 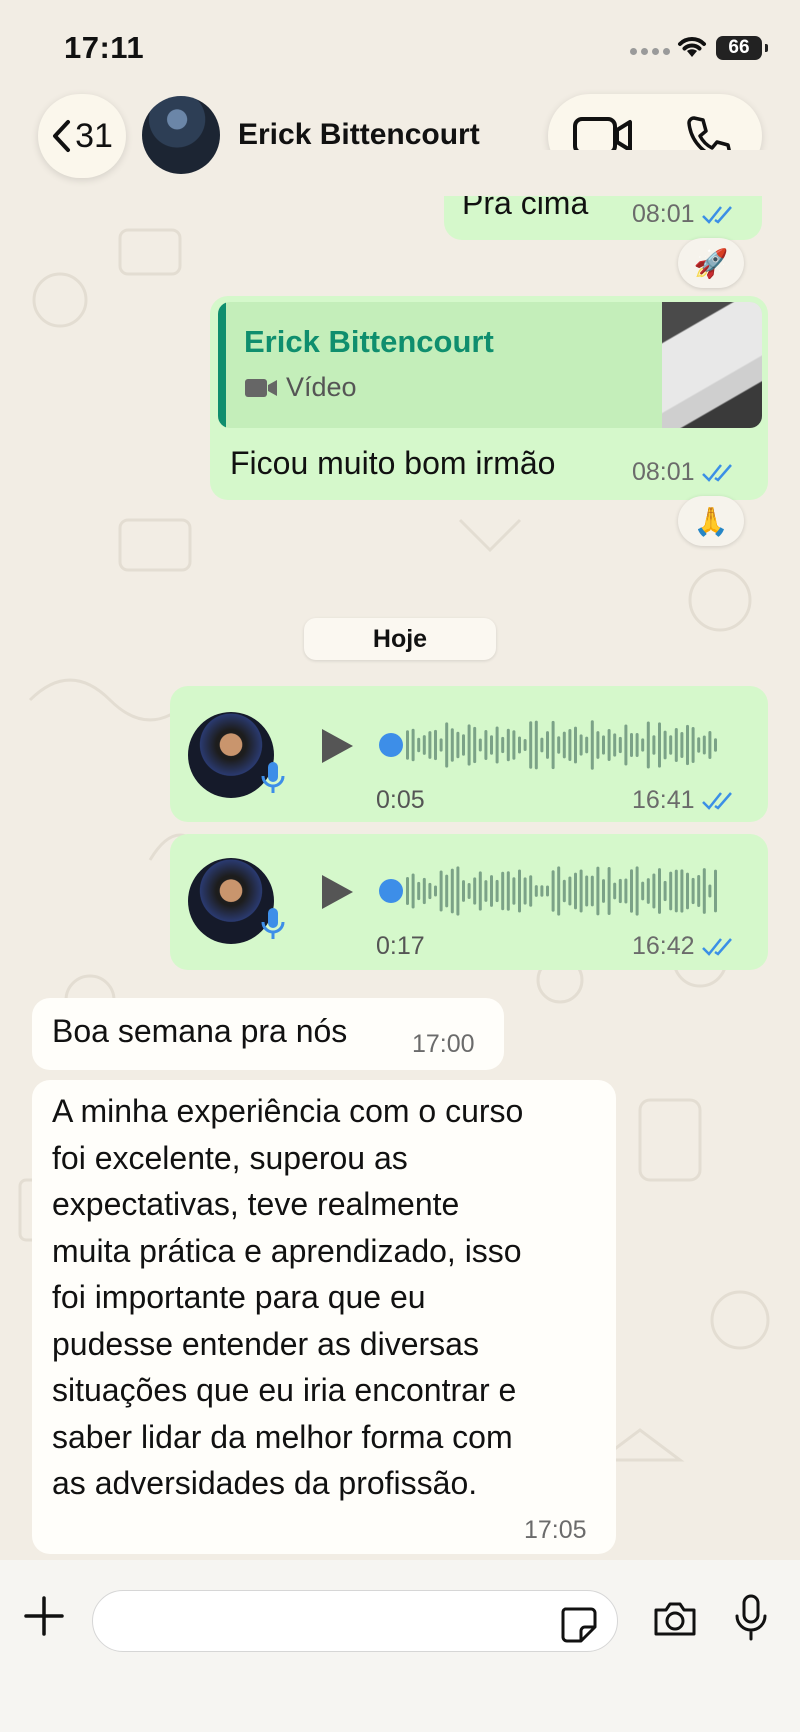 What do you see at coordinates (288, 1111) in the screenshot?
I see `message-line: A minha experiência com o curso` at bounding box center [288, 1111].